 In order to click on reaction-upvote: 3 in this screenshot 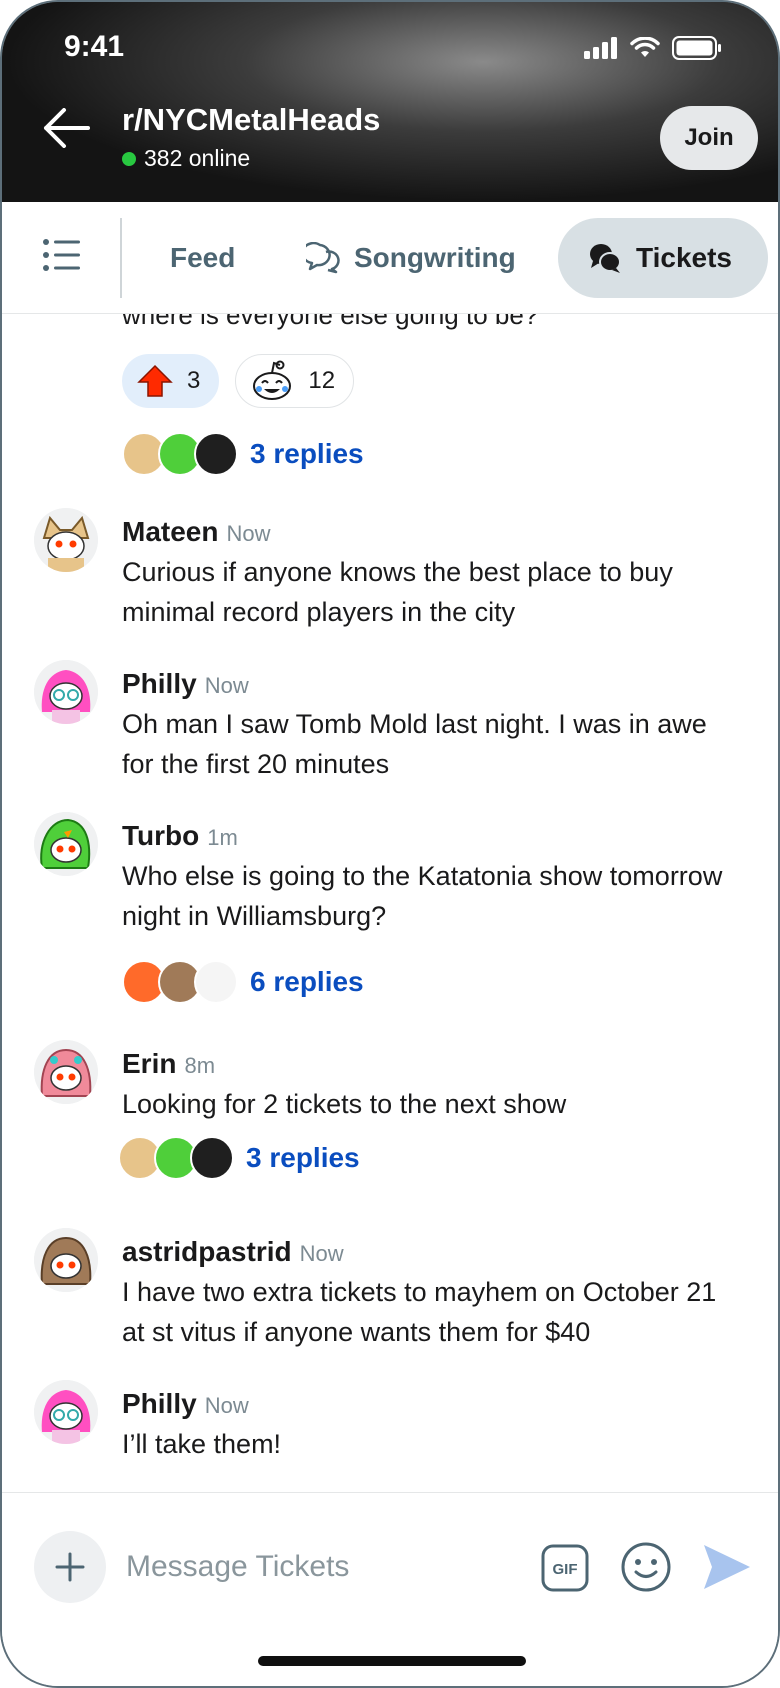, I will do `click(171, 381)`.